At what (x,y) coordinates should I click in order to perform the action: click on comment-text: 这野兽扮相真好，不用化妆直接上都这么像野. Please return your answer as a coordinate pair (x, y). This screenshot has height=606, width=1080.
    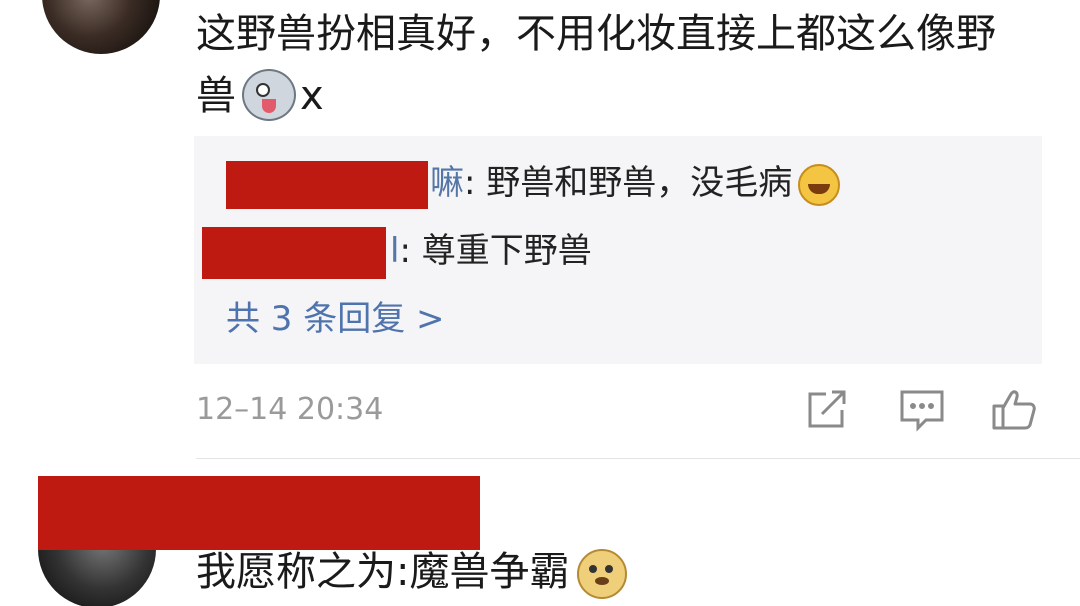
    Looking at the image, I should click on (596, 34).